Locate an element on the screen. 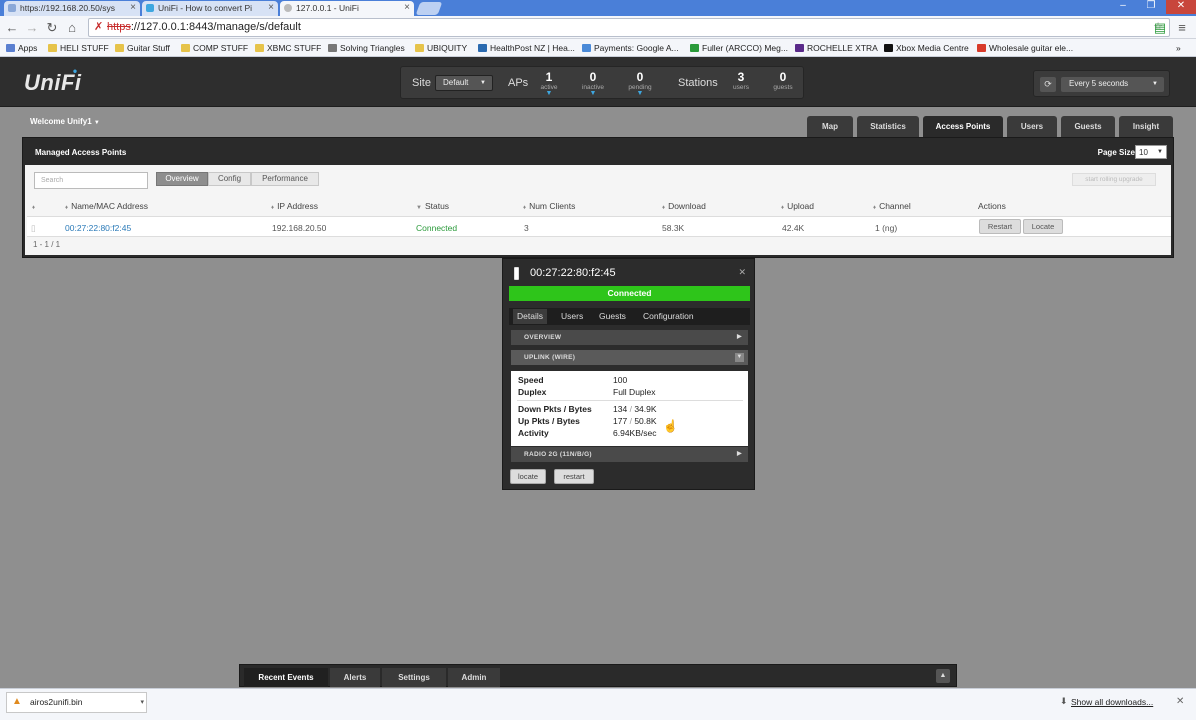  back-icon: ← is located at coordinates (12, 28).